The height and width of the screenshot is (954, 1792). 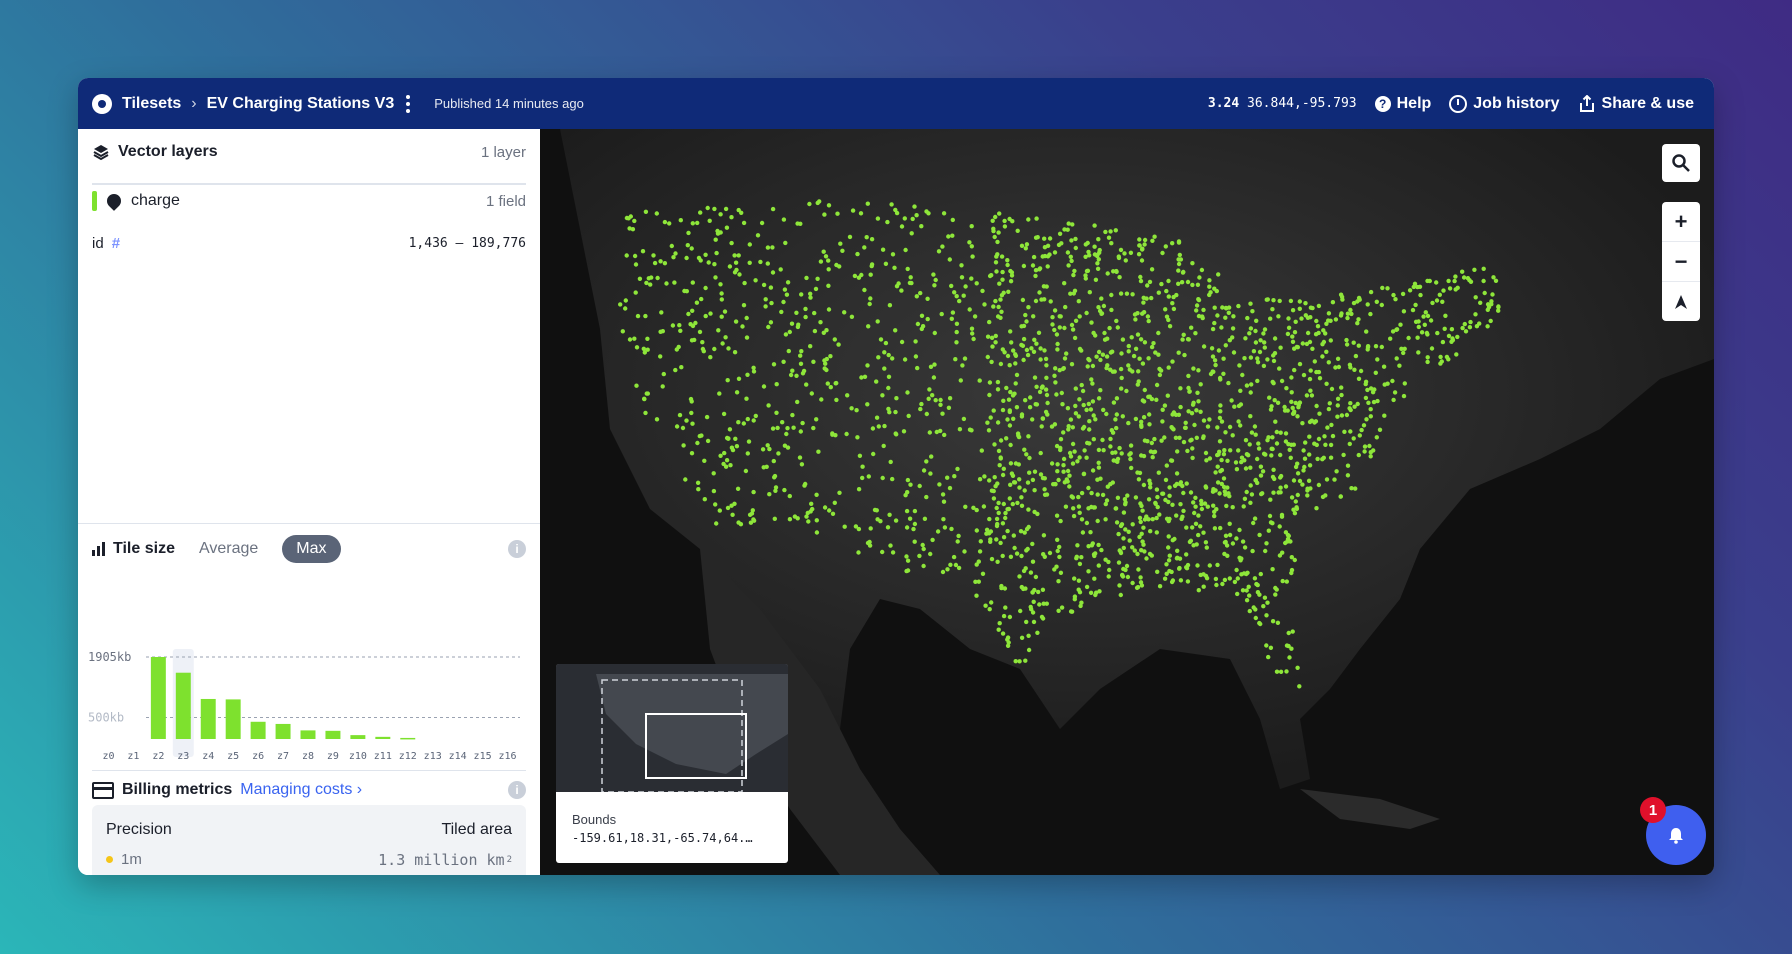 I want to click on bounds-label: Bounds, so click(x=594, y=819).